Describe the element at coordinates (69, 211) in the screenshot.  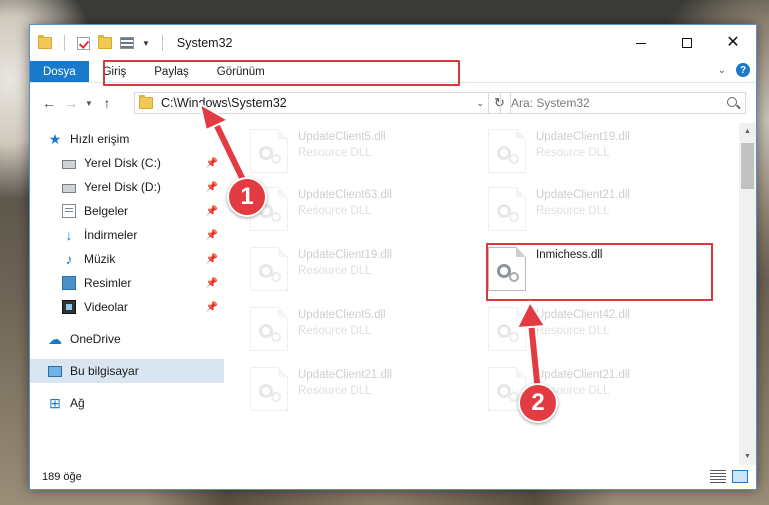
I see `documents-icon` at that location.